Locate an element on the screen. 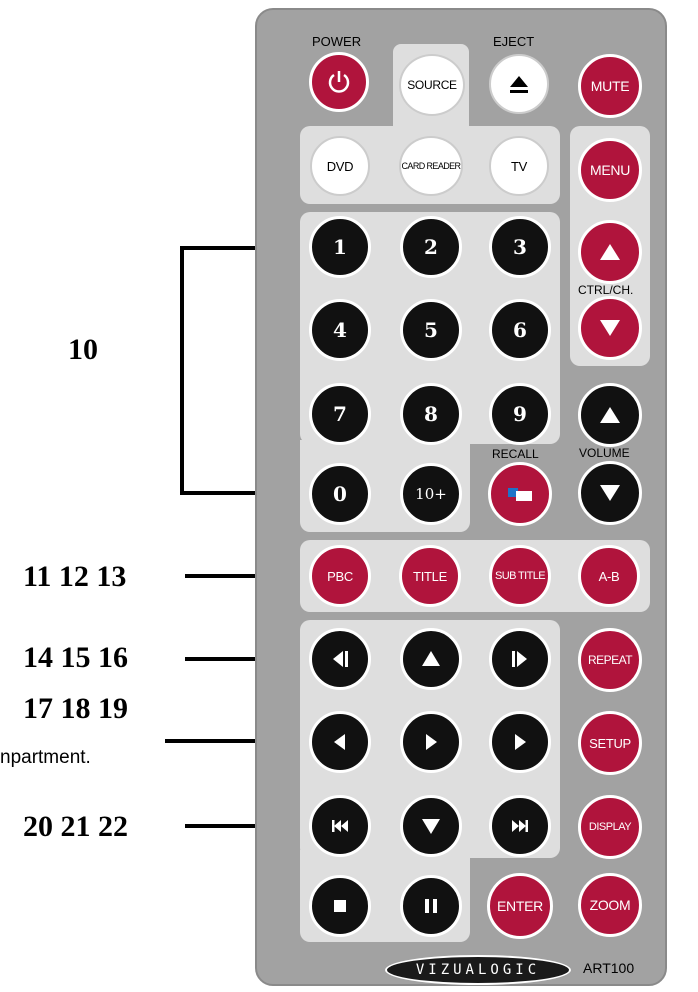  digit-9-label: 9 is located at coordinates (520, 414).